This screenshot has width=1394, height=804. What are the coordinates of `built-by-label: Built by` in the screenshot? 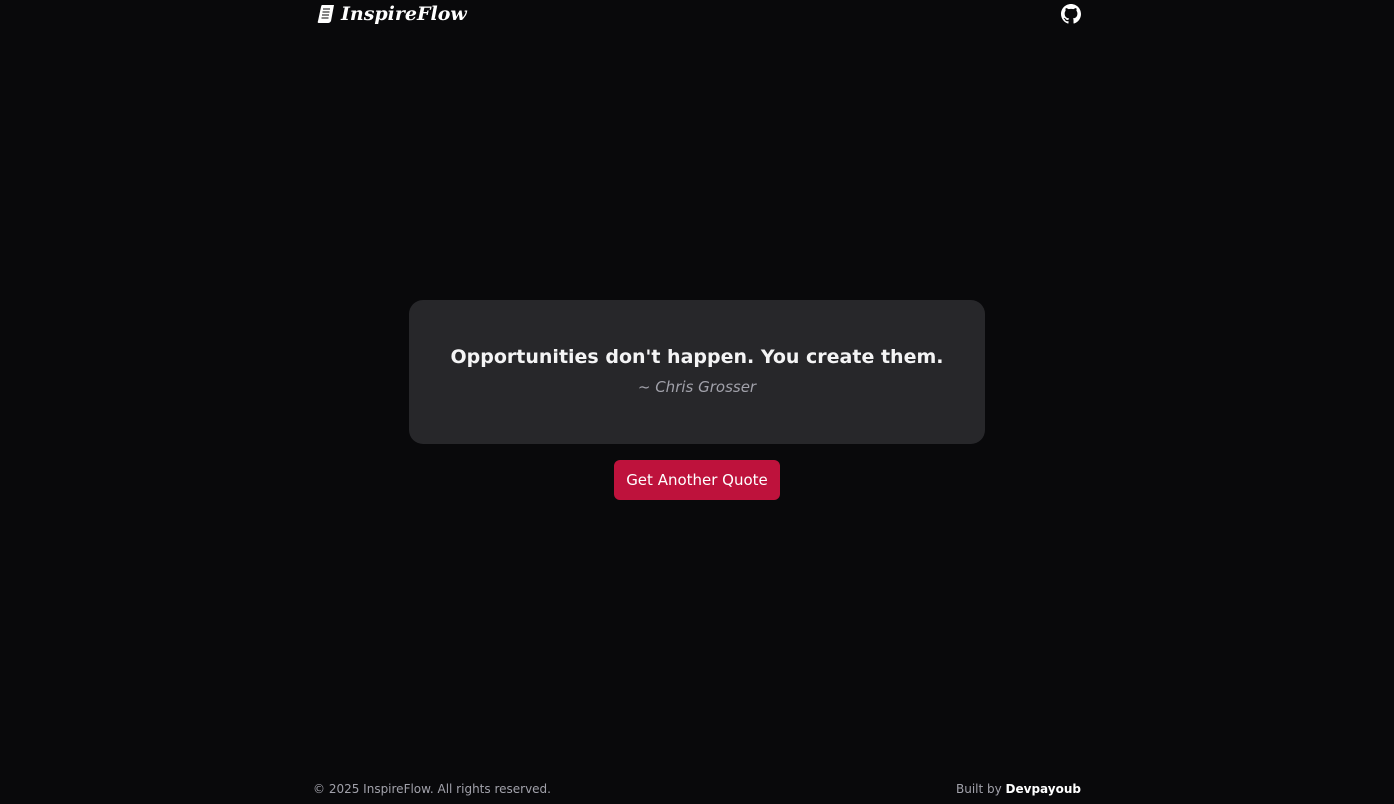 It's located at (980, 789).